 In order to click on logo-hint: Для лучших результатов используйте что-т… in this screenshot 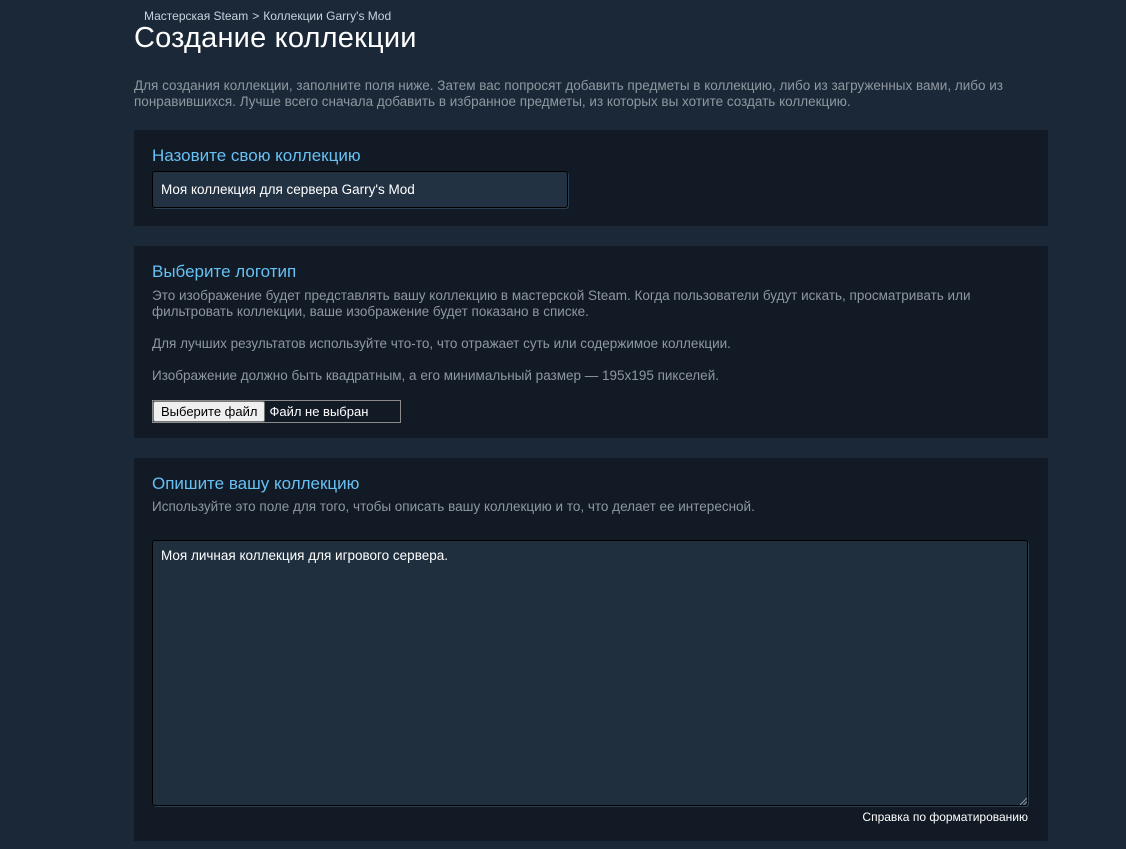, I will do `click(441, 343)`.